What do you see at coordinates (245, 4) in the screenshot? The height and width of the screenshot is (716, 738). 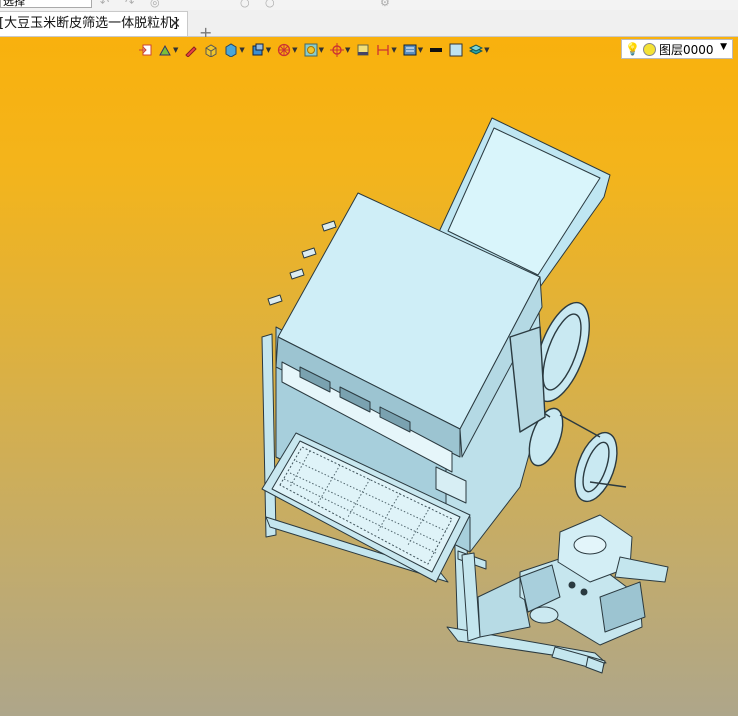 I see `circle-tool-icon: ○` at bounding box center [245, 4].